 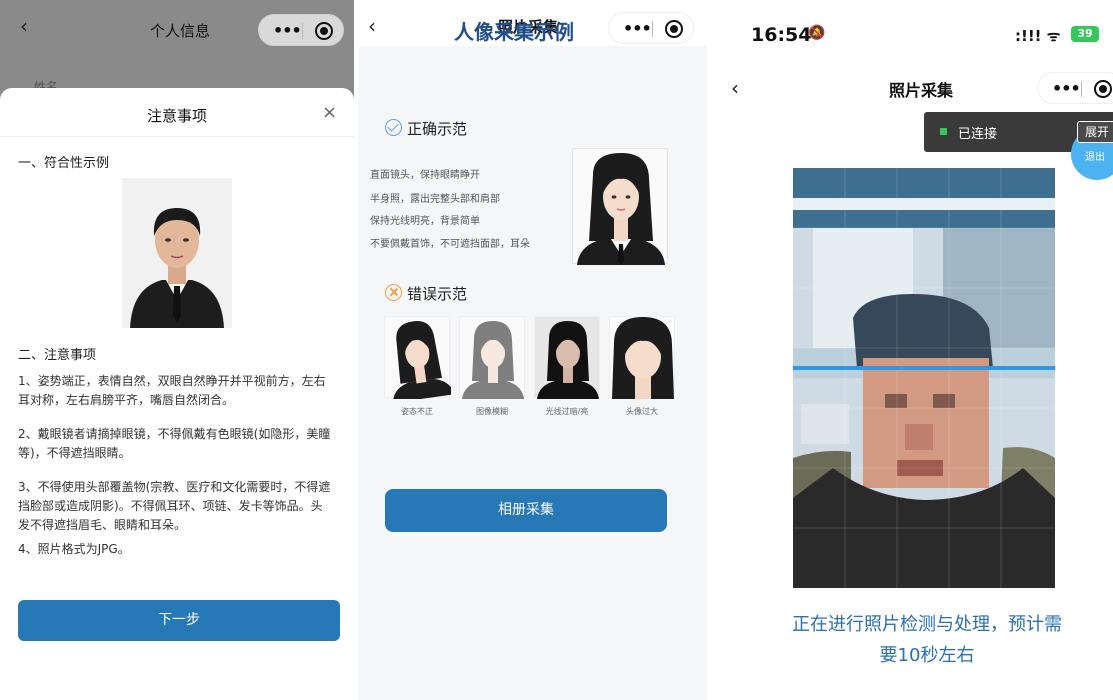 I want to click on correct-heading: 正确示范, so click(x=445, y=129).